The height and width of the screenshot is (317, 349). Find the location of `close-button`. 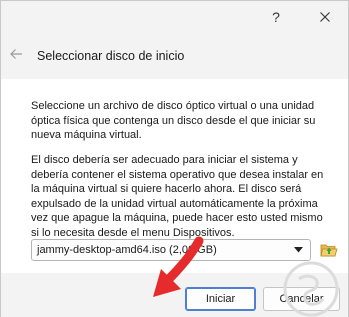

close-button is located at coordinates (325, 17).